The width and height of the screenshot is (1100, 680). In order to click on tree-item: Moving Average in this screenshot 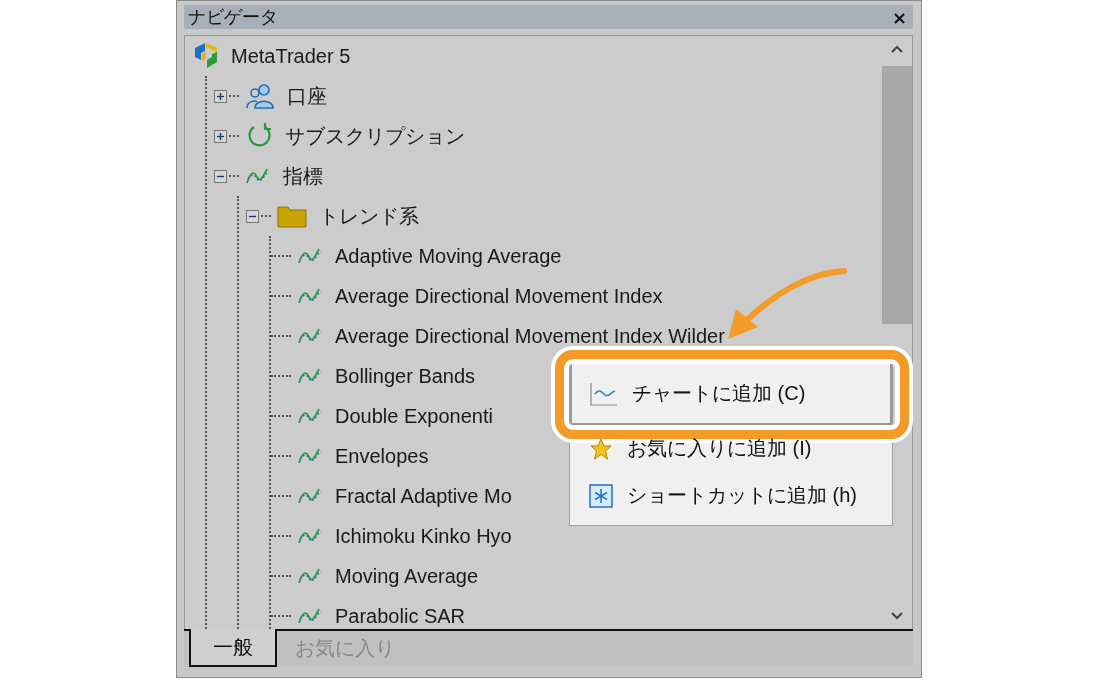, I will do `click(407, 576)`.